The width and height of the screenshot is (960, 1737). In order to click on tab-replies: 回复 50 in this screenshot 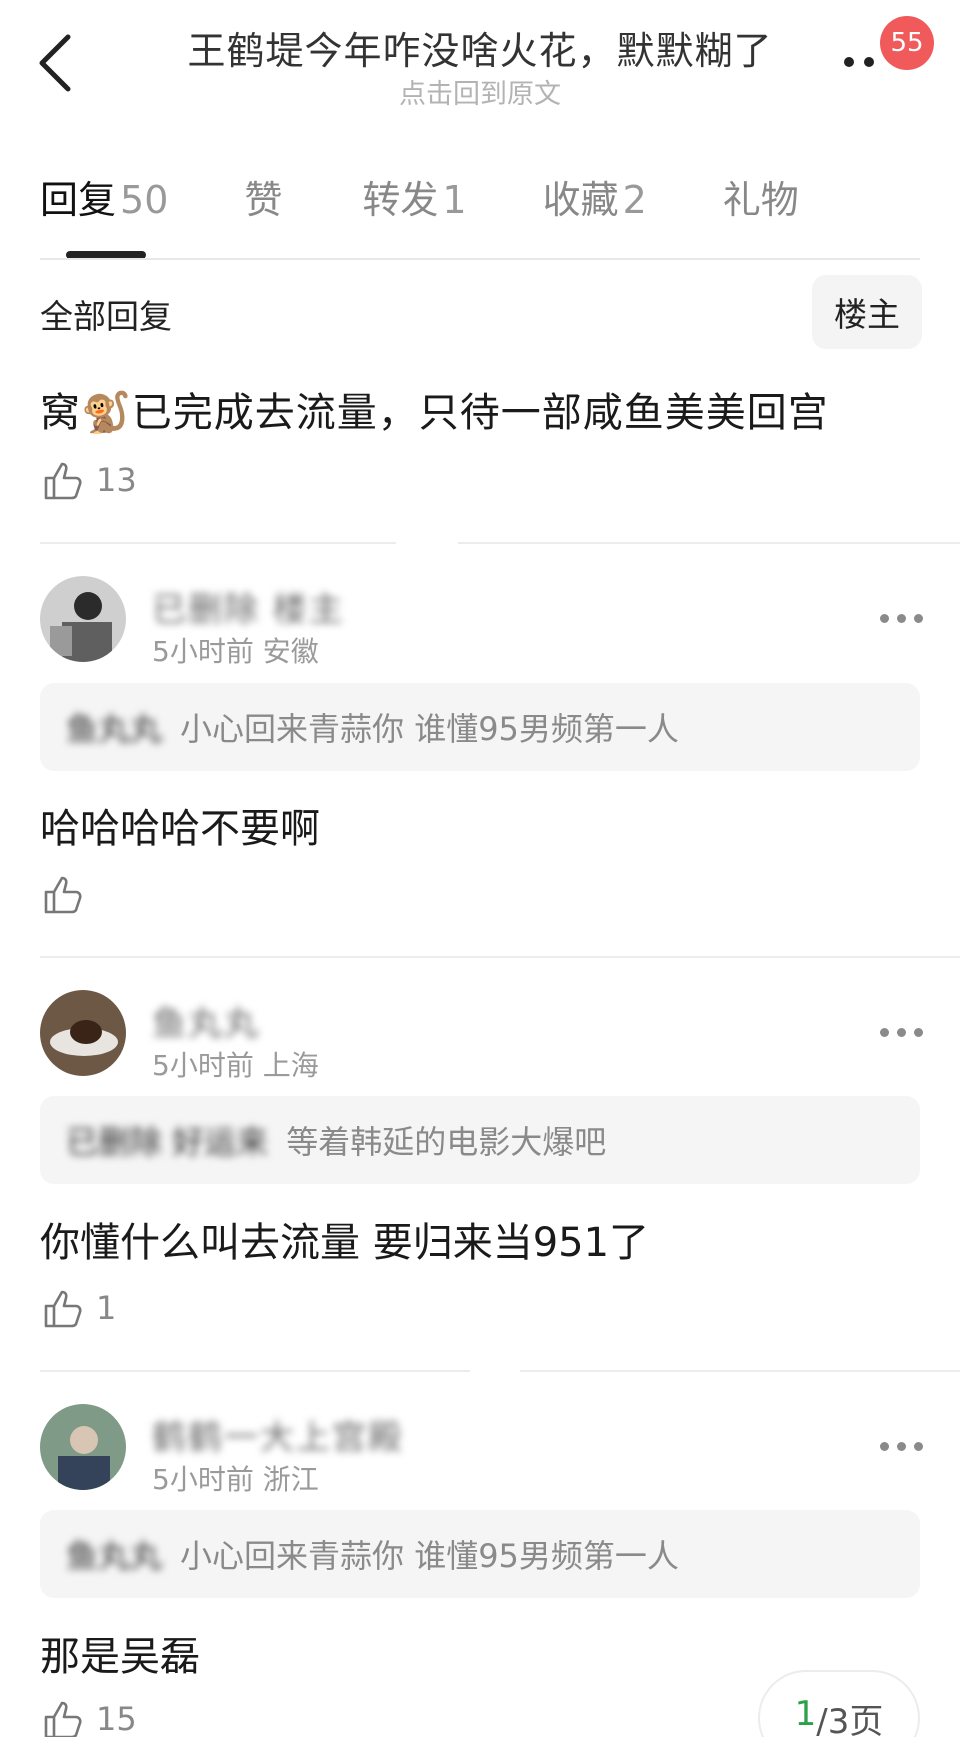, I will do `click(104, 200)`.